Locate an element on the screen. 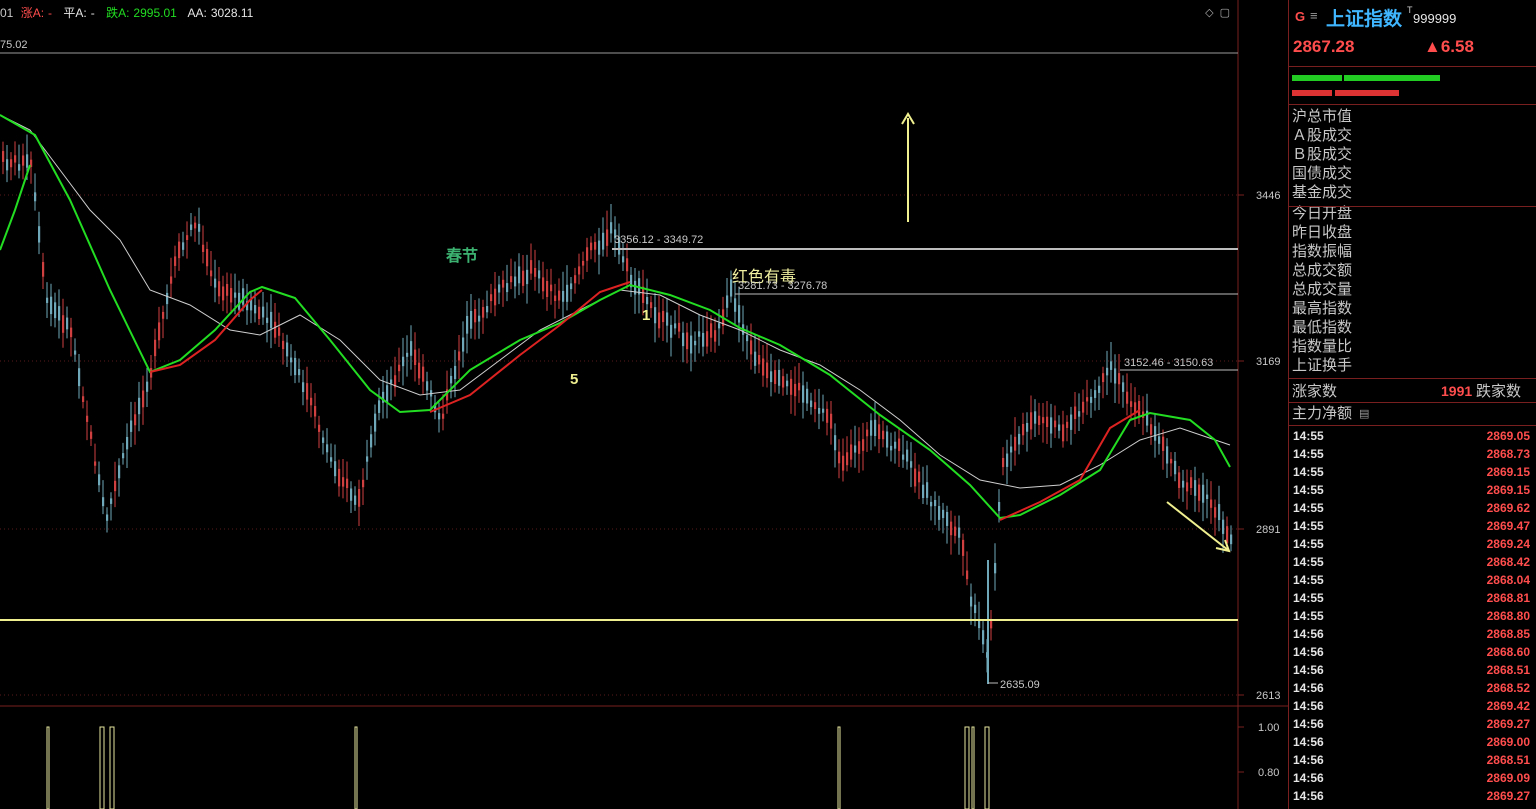 This screenshot has width=1536, height=809. netflow-row: 主力净额 ▤ is located at coordinates (1412, 413).